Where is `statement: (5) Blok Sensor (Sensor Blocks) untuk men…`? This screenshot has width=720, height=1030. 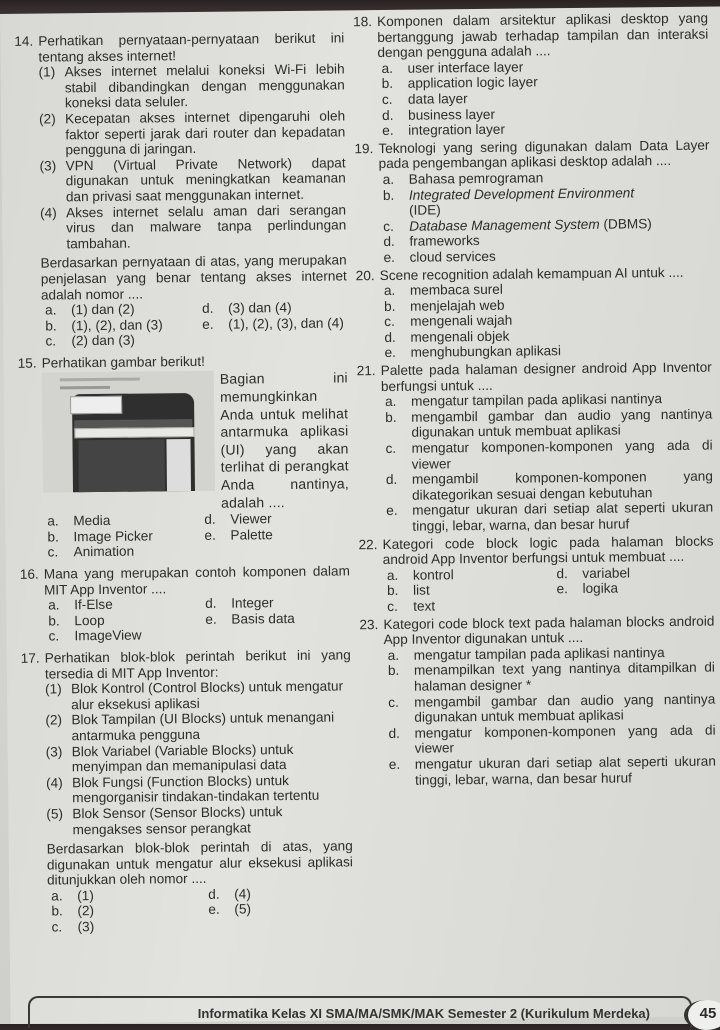
statement: (5) Blok Sensor (Sensor Blocks) untuk men… is located at coordinates (164, 820).